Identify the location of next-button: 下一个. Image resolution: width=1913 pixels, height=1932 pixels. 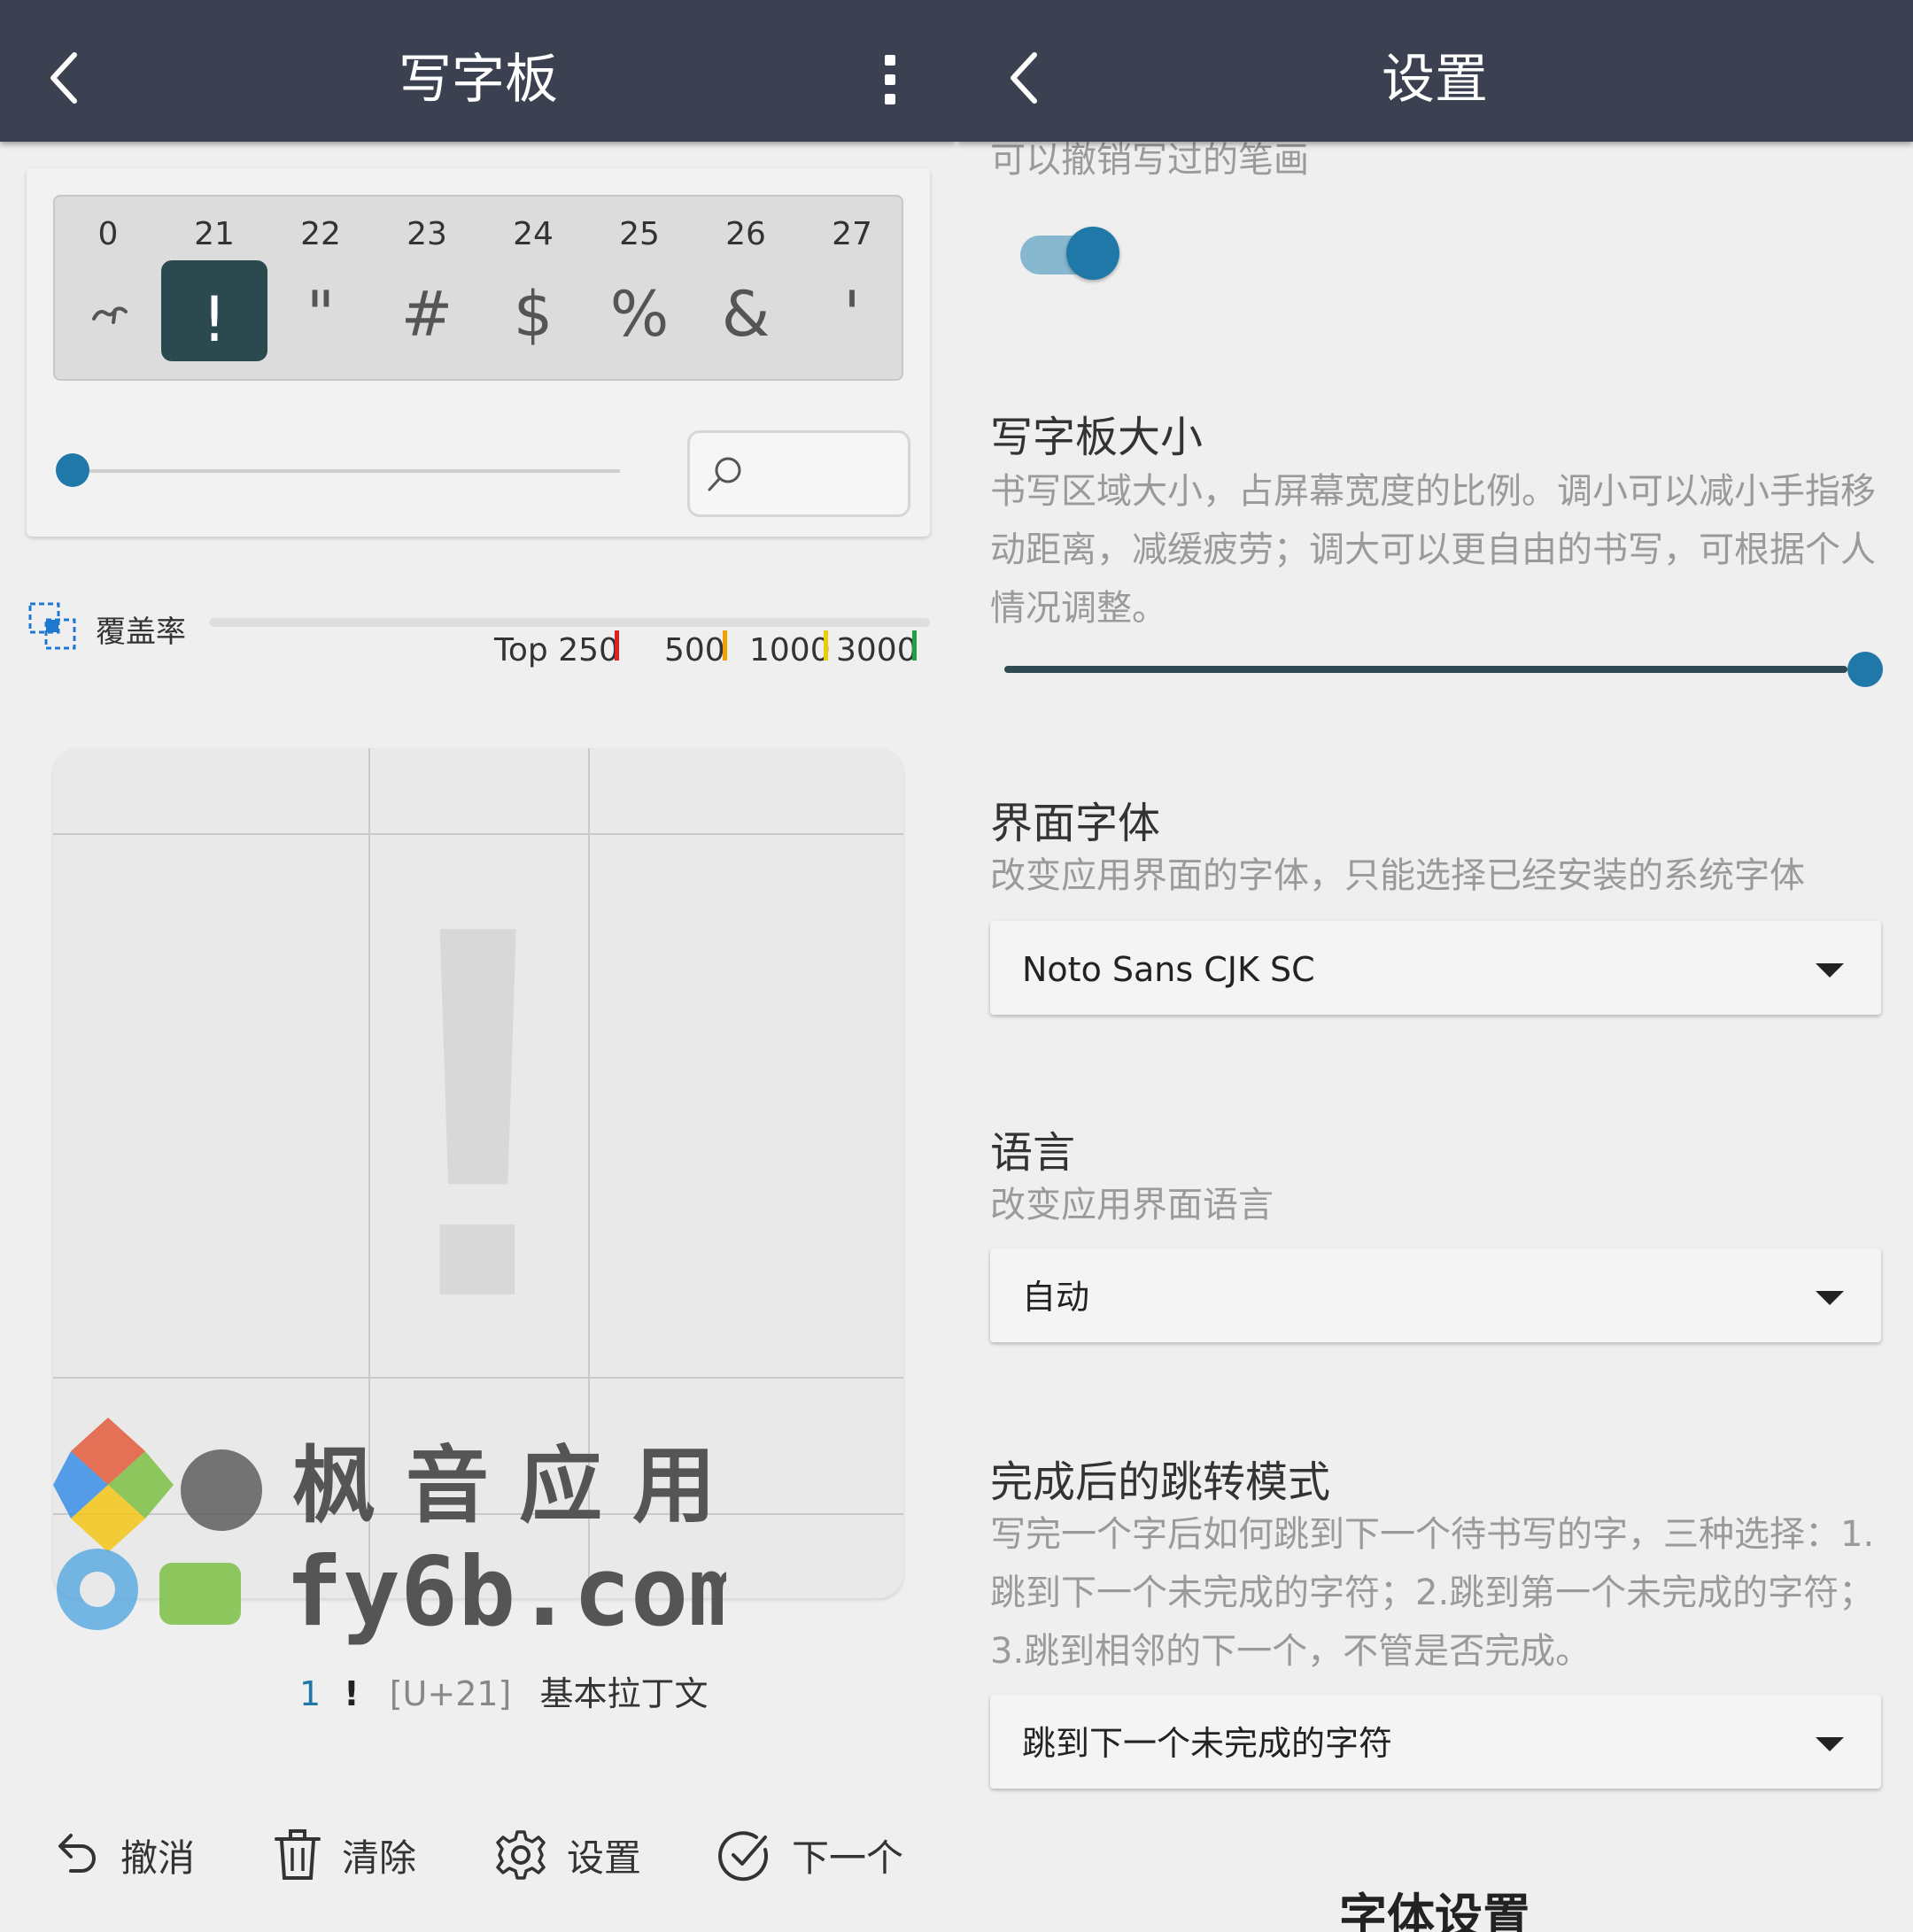
(810, 1855).